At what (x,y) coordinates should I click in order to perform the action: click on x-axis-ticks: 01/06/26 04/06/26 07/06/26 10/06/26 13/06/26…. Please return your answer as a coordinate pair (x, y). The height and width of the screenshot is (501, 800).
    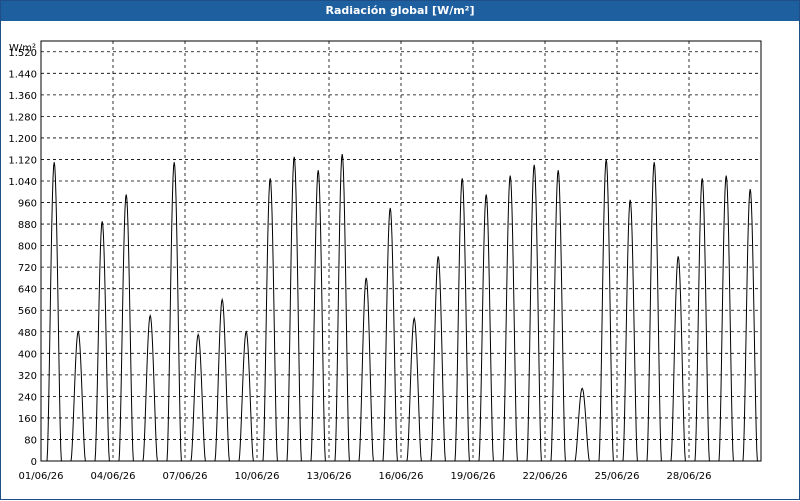
    Looking at the image, I should click on (365, 476).